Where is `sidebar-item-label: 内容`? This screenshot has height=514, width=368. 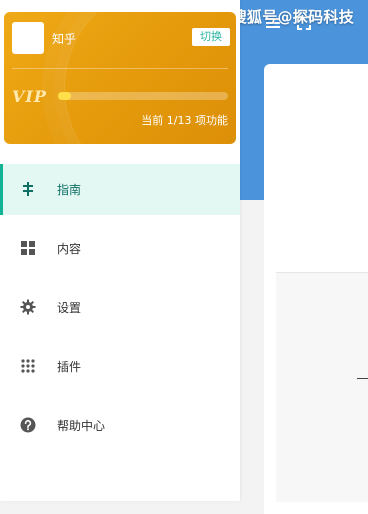 sidebar-item-label: 内容 is located at coordinates (69, 249).